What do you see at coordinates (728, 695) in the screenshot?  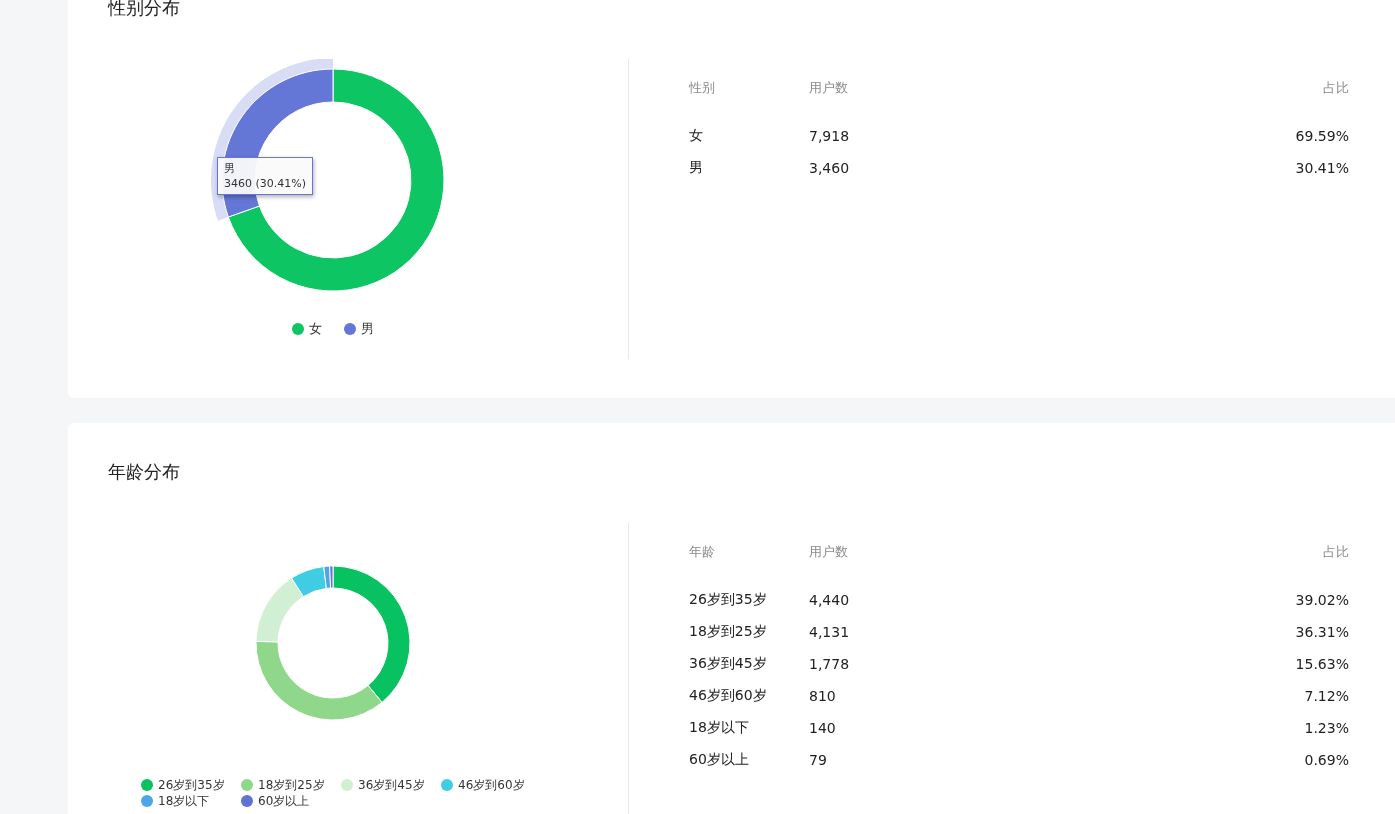 I see `table-cell-text: 46岁到60岁` at bounding box center [728, 695].